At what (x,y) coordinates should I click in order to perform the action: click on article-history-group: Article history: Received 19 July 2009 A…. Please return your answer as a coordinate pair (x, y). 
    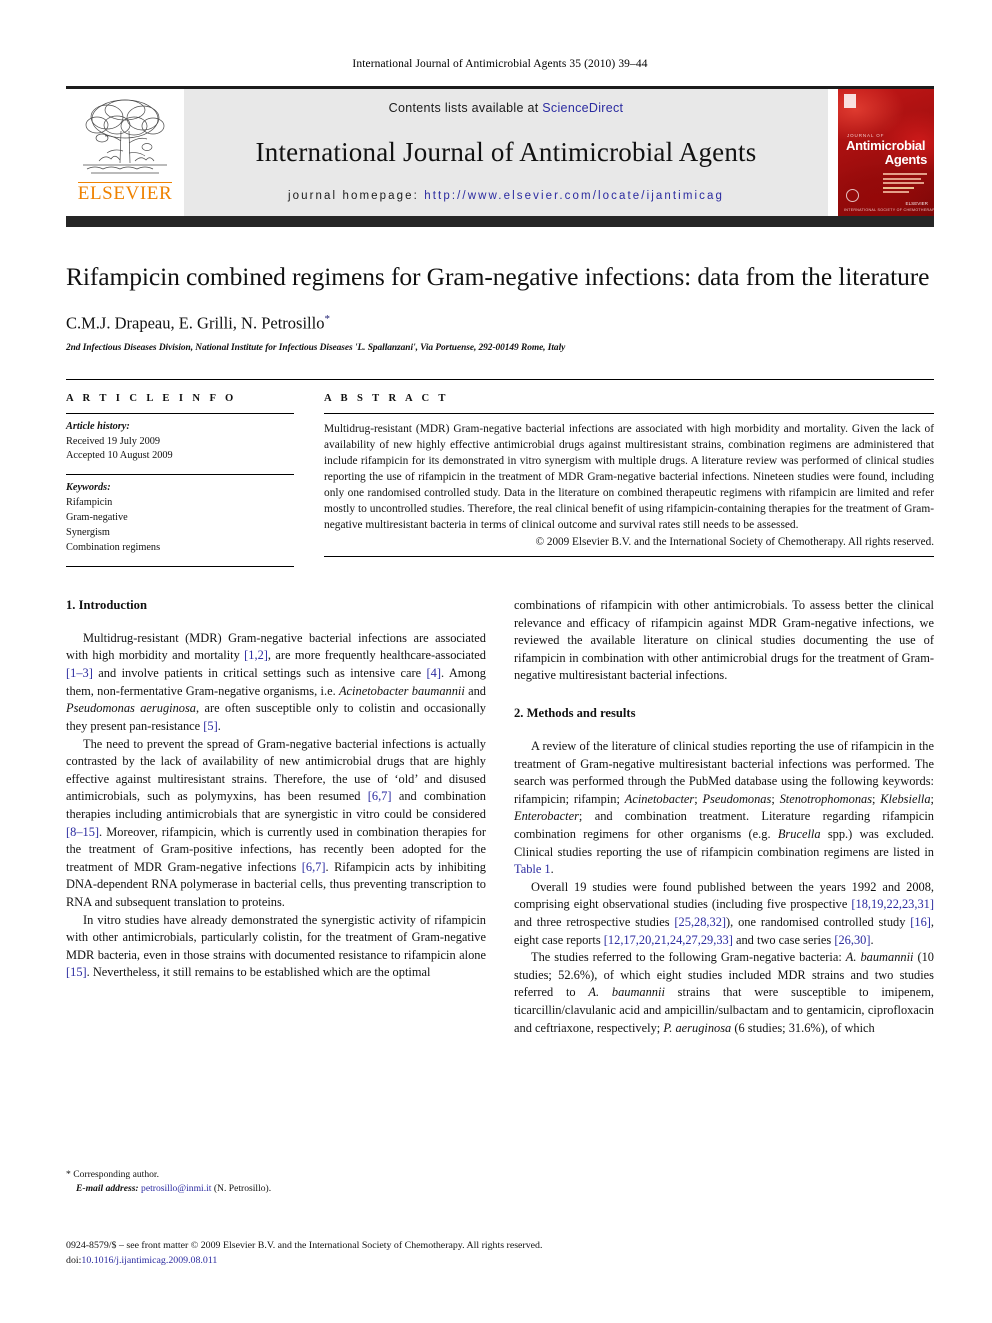
    Looking at the image, I should click on (180, 444).